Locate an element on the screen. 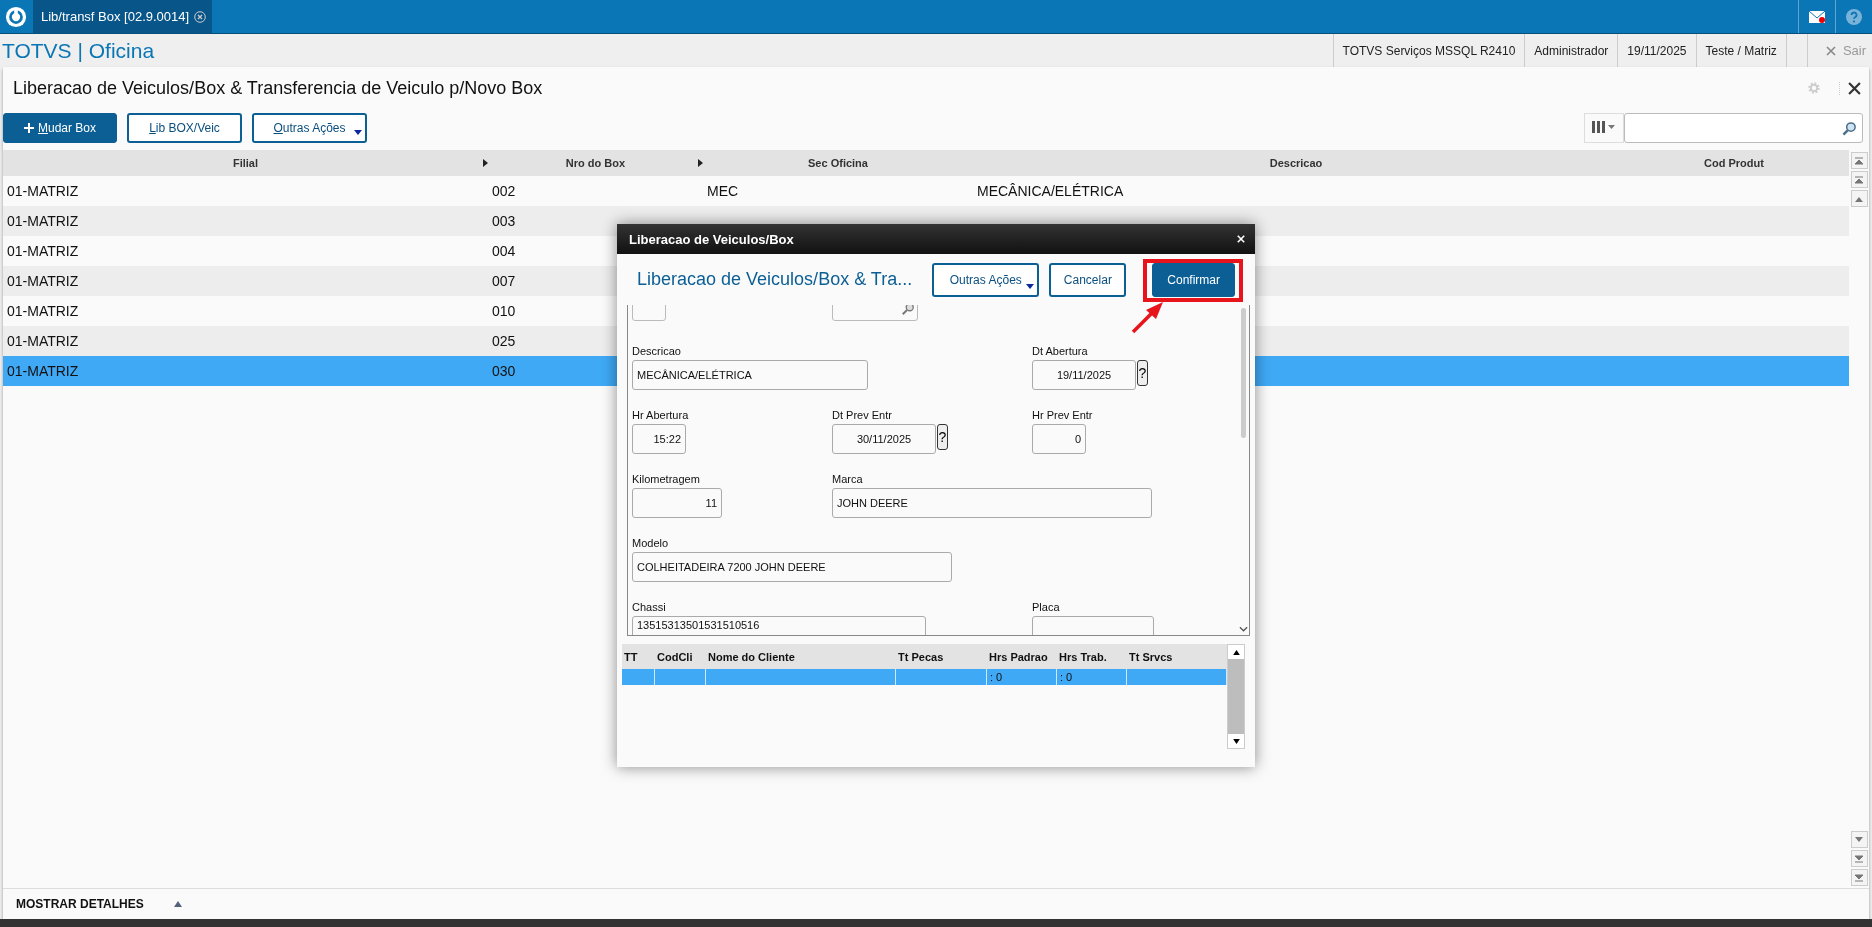 This screenshot has width=1872, height=927. field-label: Kilometragem is located at coordinates (666, 479).